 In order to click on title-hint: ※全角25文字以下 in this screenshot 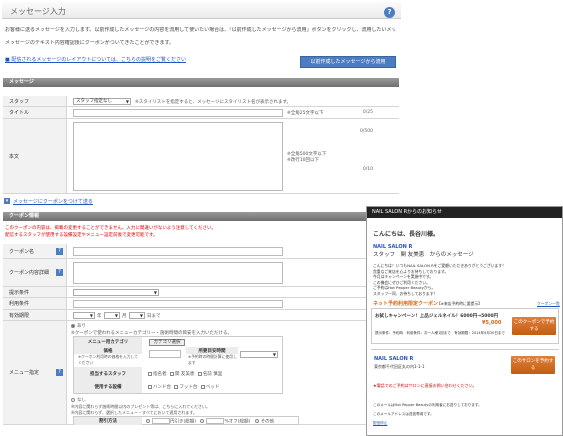, I will do `click(305, 113)`.